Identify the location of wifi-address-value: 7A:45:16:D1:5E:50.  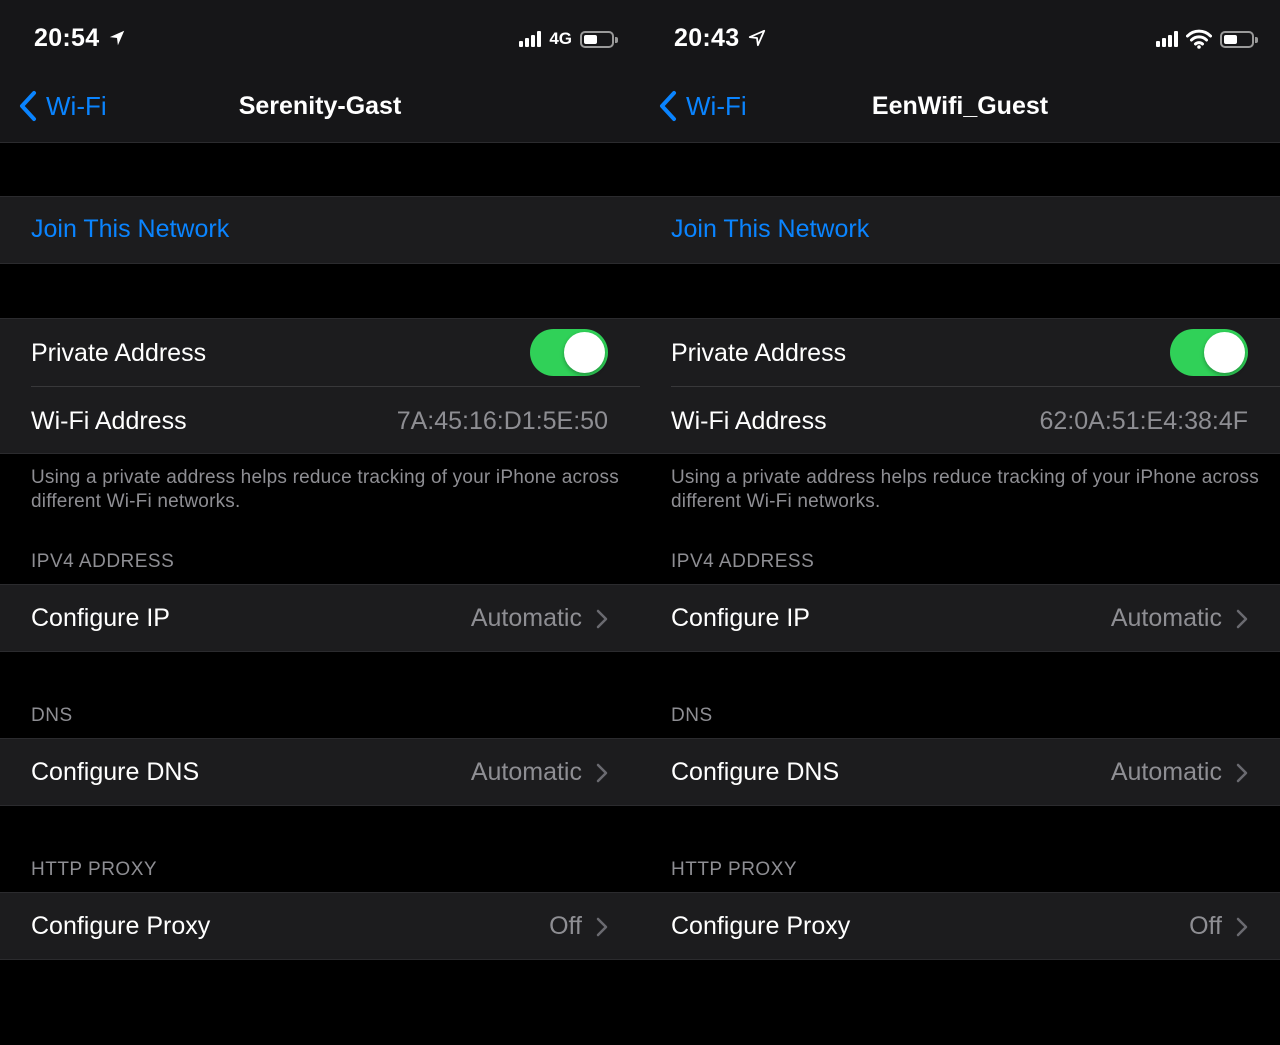
(502, 421).